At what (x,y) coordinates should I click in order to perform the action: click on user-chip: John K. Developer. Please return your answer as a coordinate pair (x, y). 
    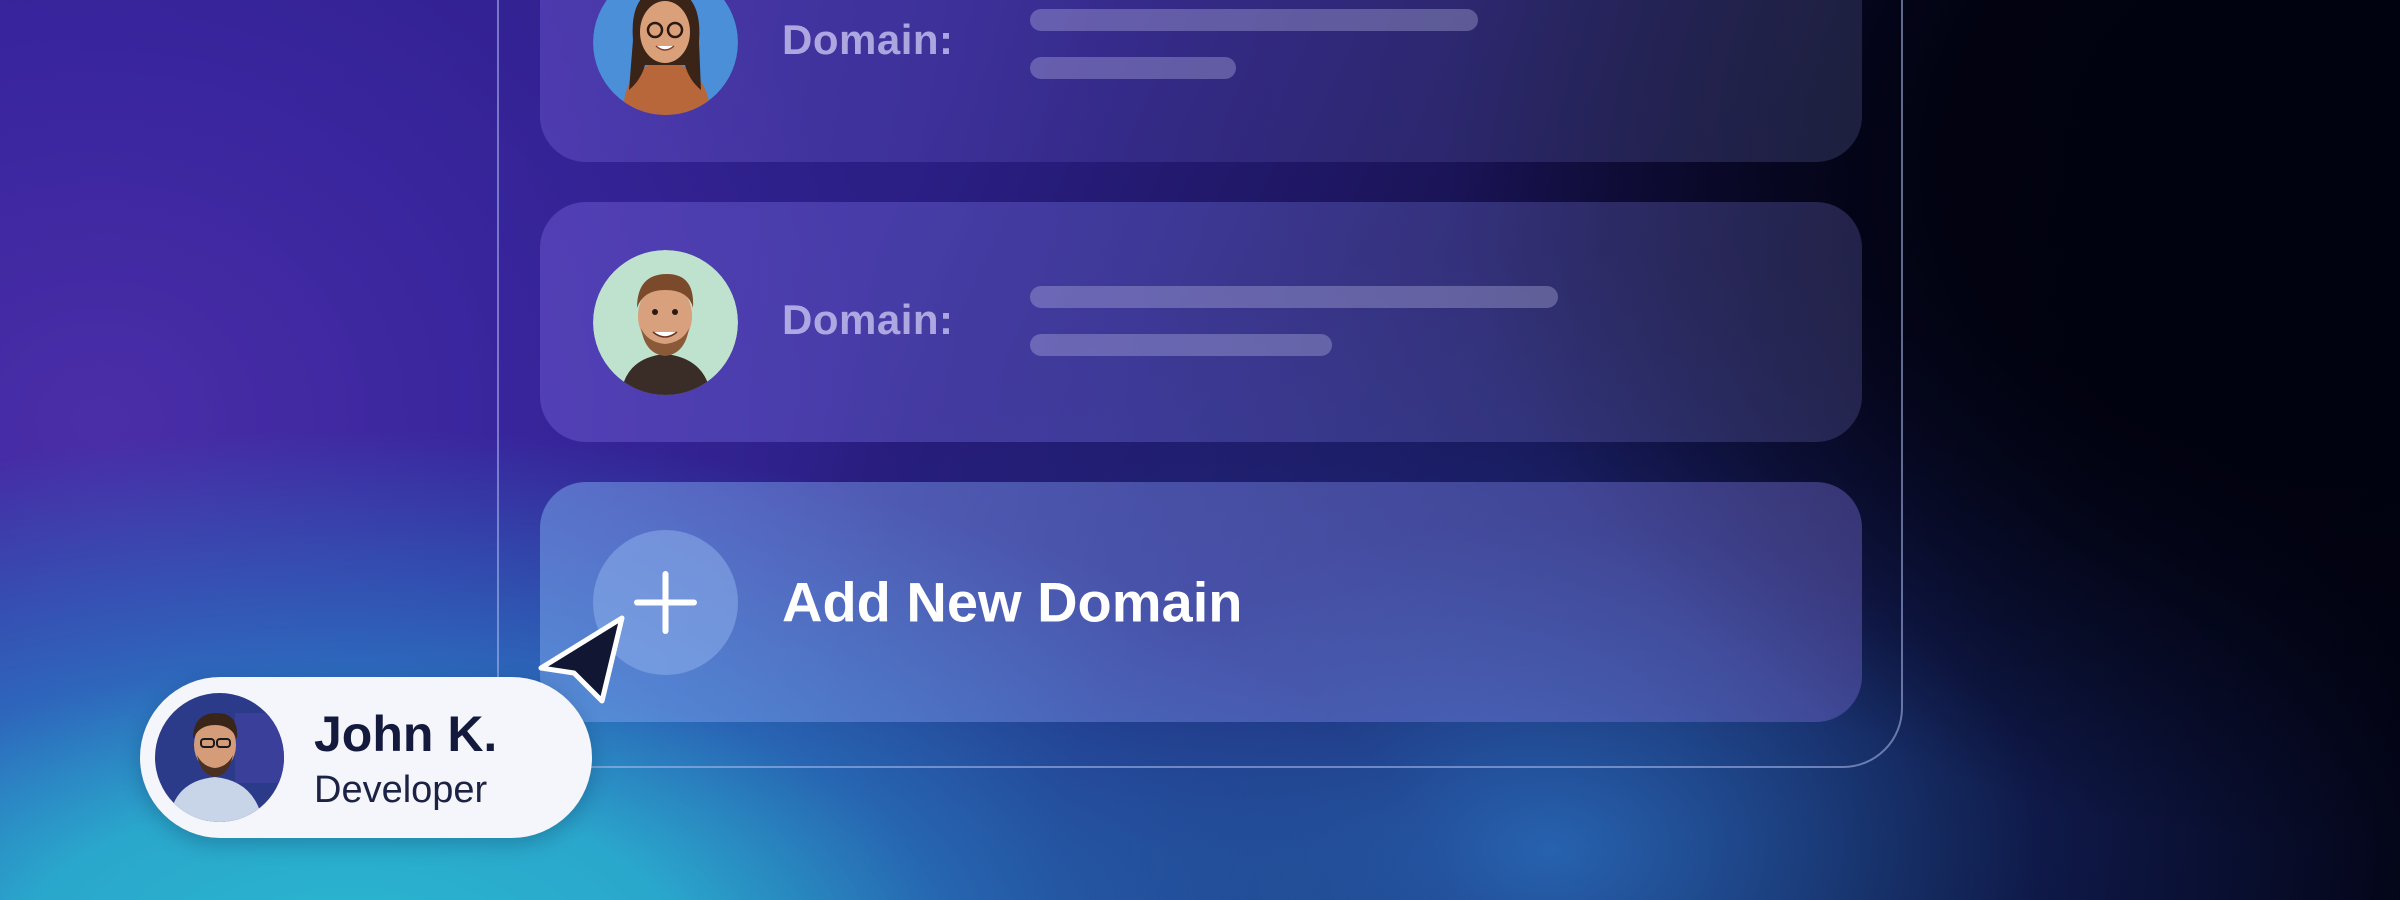
    Looking at the image, I should click on (366, 757).